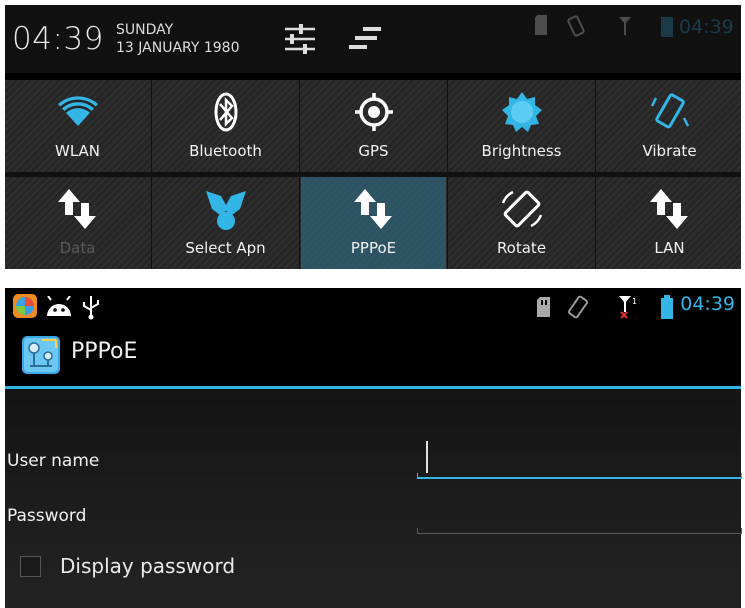 This screenshot has width=745, height=608. What do you see at coordinates (76, 209) in the screenshot?
I see `data-transfer-icon` at bounding box center [76, 209].